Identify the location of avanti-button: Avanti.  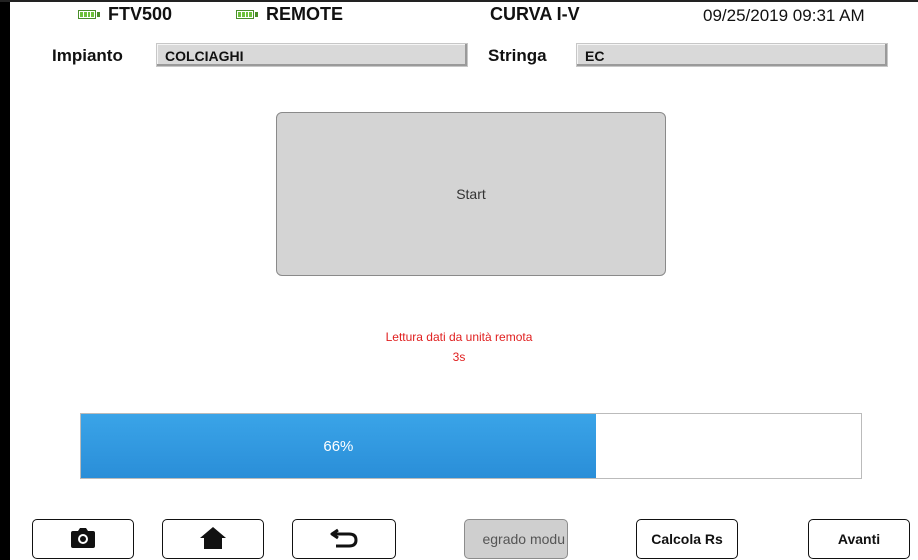
(859, 539).